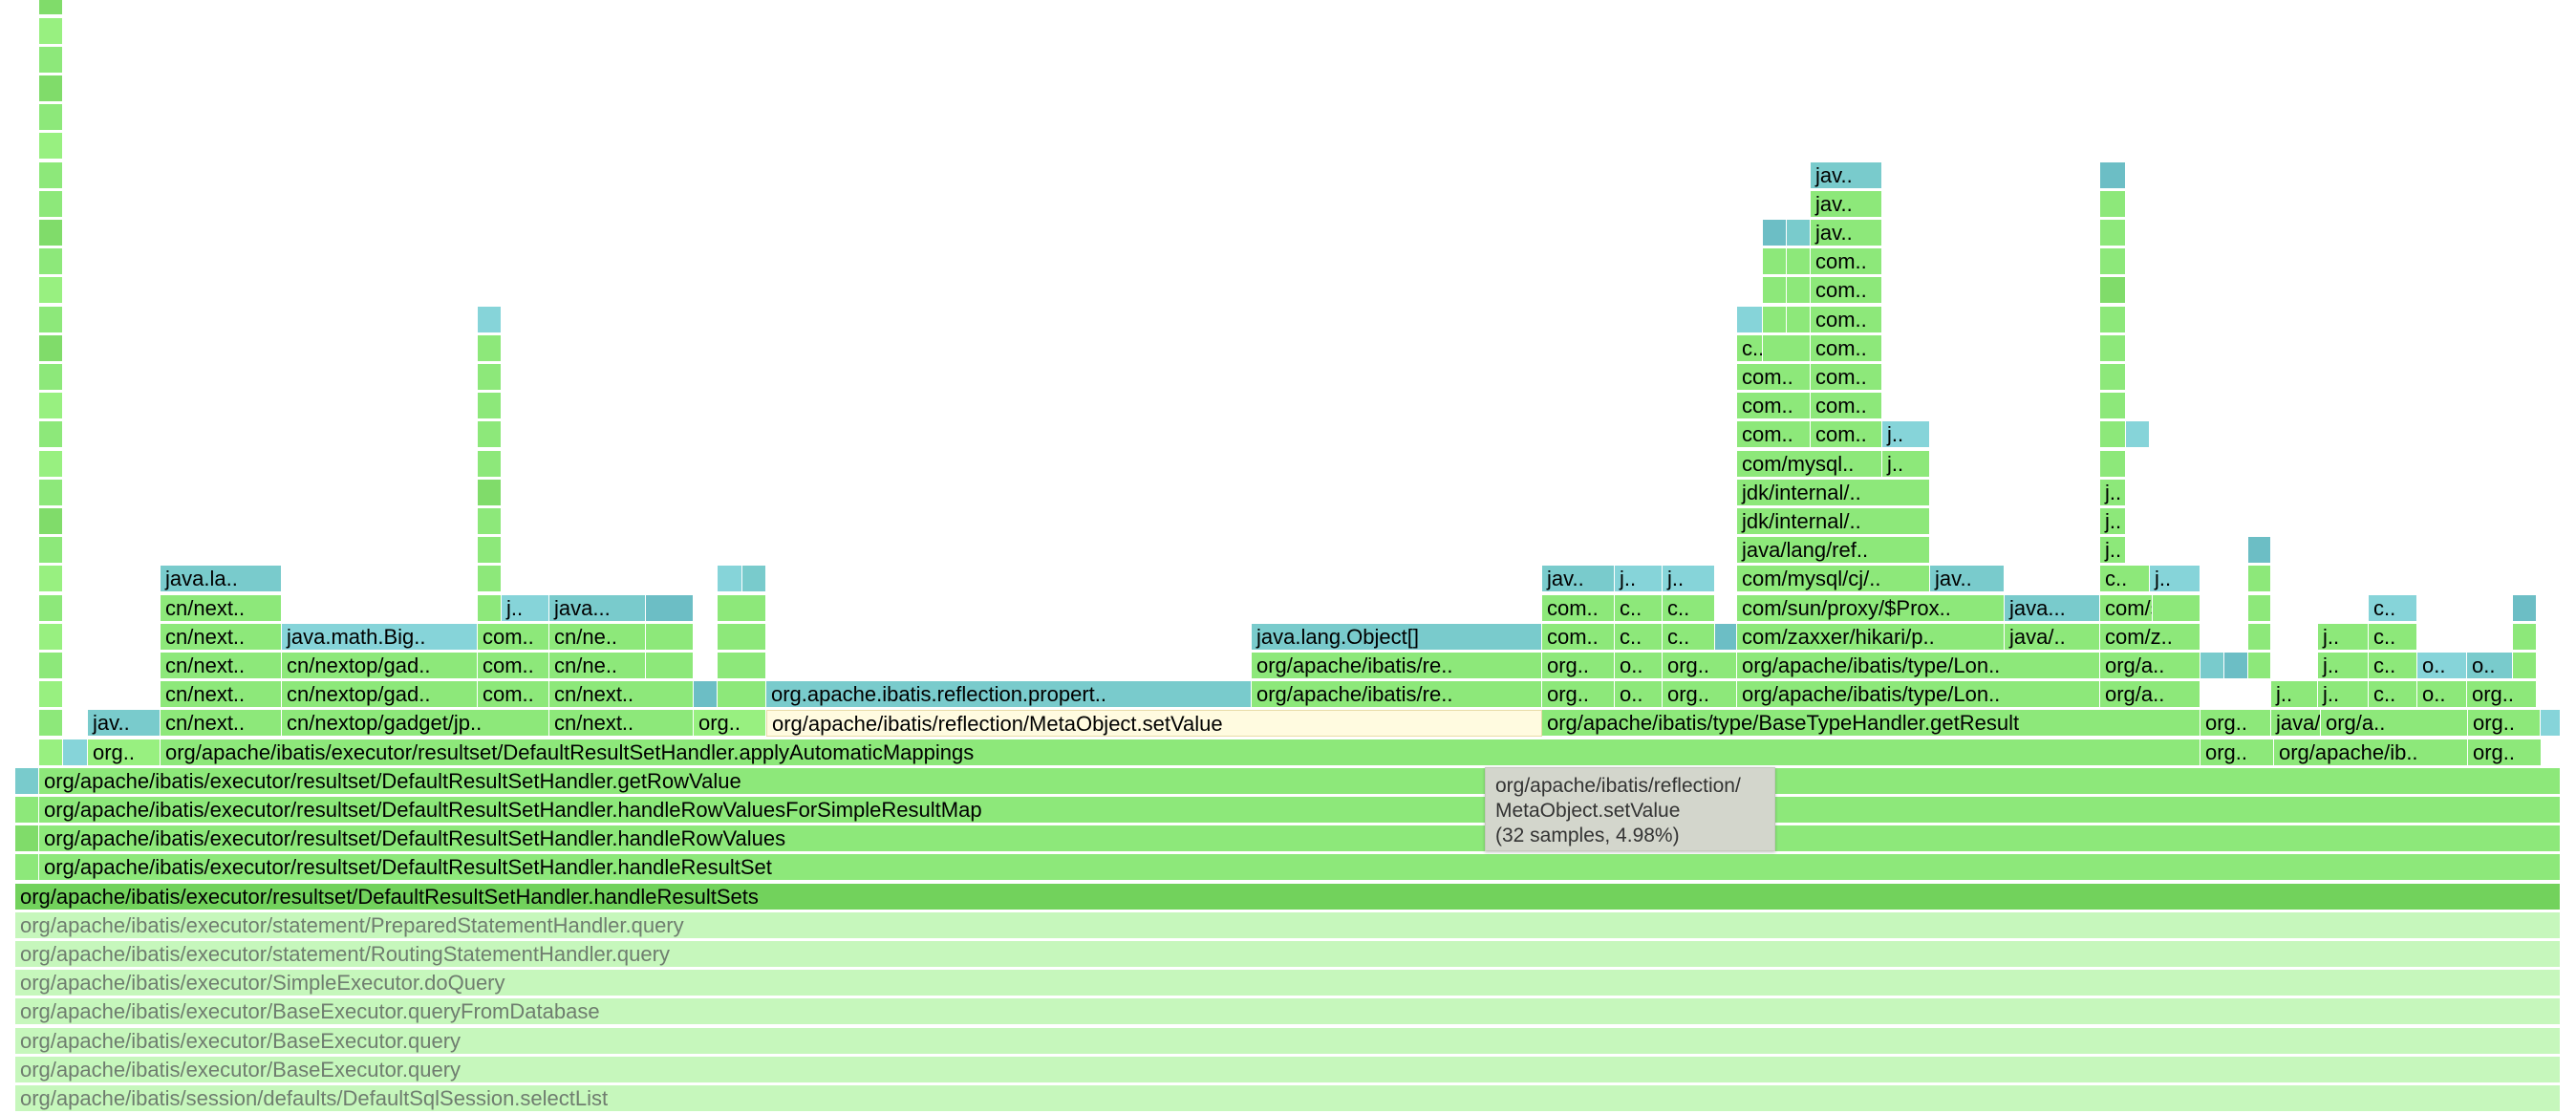 This screenshot has width=2576, height=1114. Describe the element at coordinates (2150, 637) in the screenshot. I see `stack-frame: com/z..` at that location.